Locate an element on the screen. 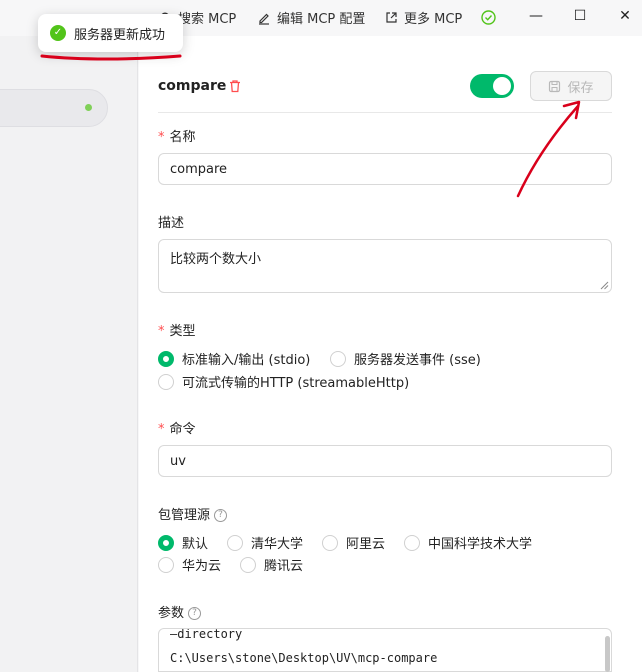 This screenshot has height=672, width=642. more-mcp-button: 更多 MCP is located at coordinates (423, 17).